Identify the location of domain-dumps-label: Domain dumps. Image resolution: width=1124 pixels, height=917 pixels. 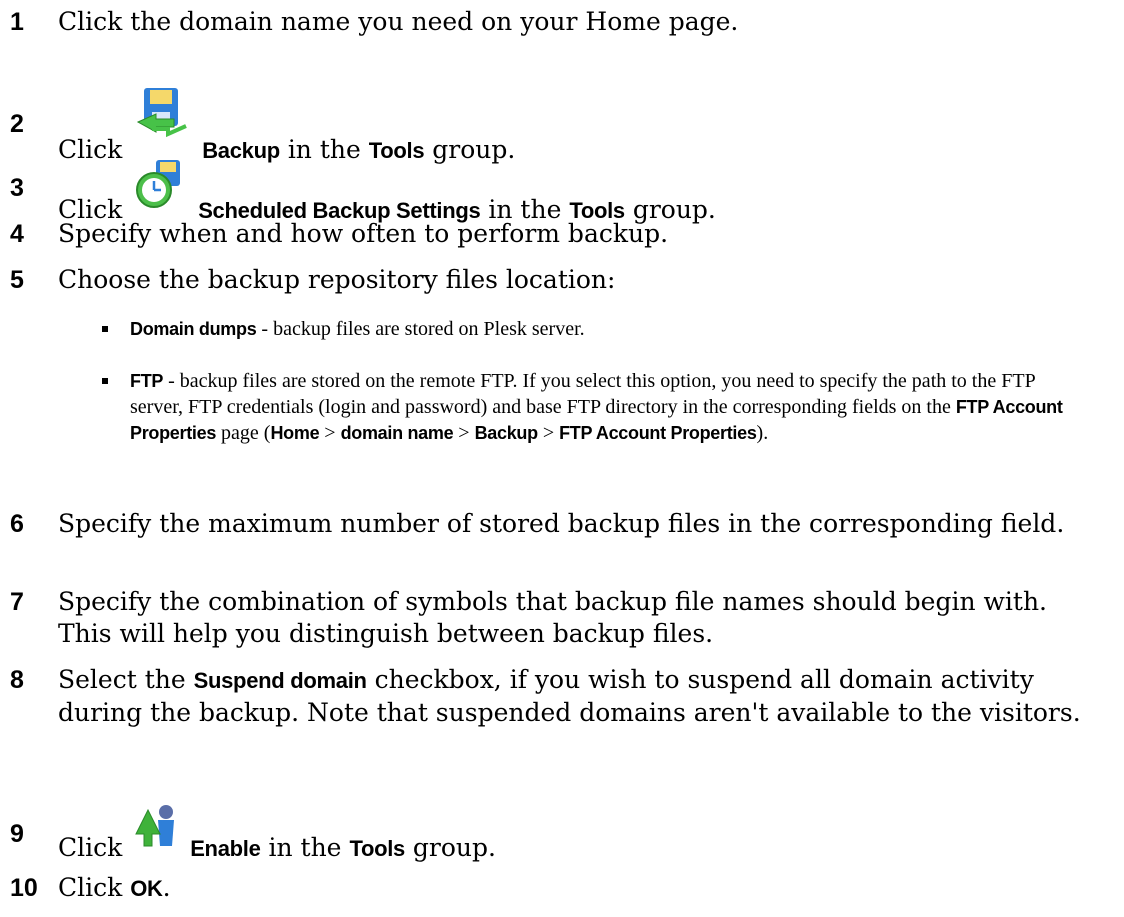
(193, 329).